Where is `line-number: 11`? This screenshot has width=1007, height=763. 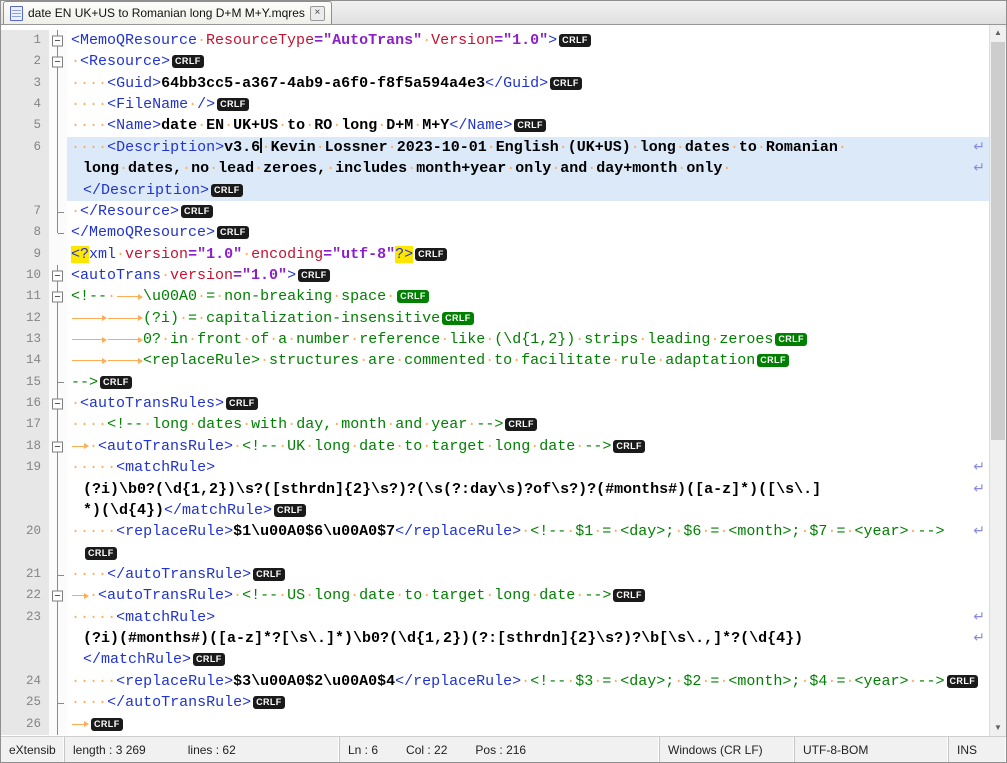 line-number: 11 is located at coordinates (25, 297).